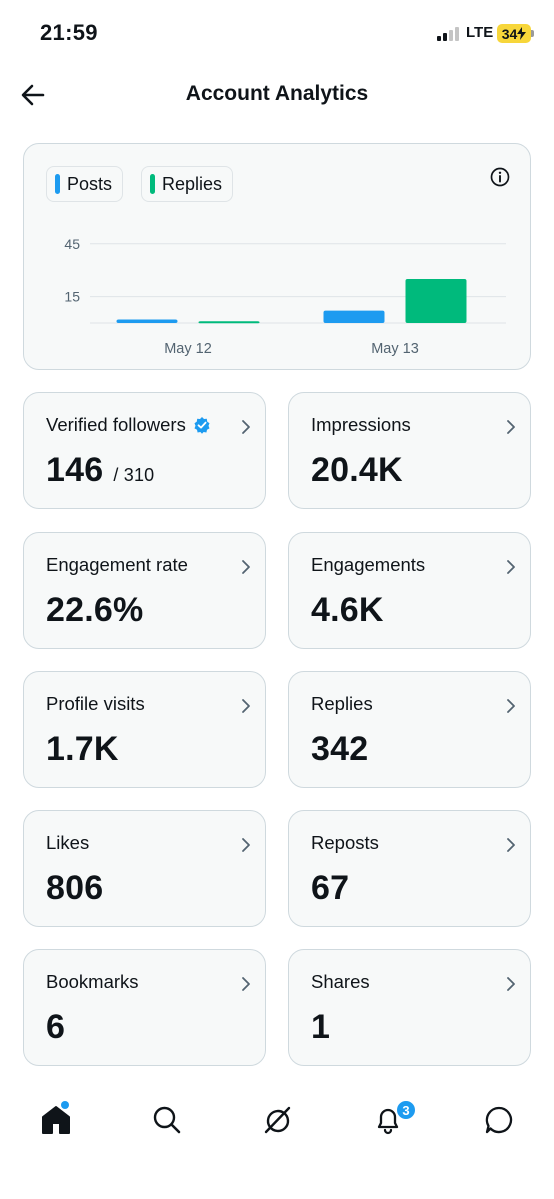  I want to click on stat-label-text: Shares, so click(340, 981).